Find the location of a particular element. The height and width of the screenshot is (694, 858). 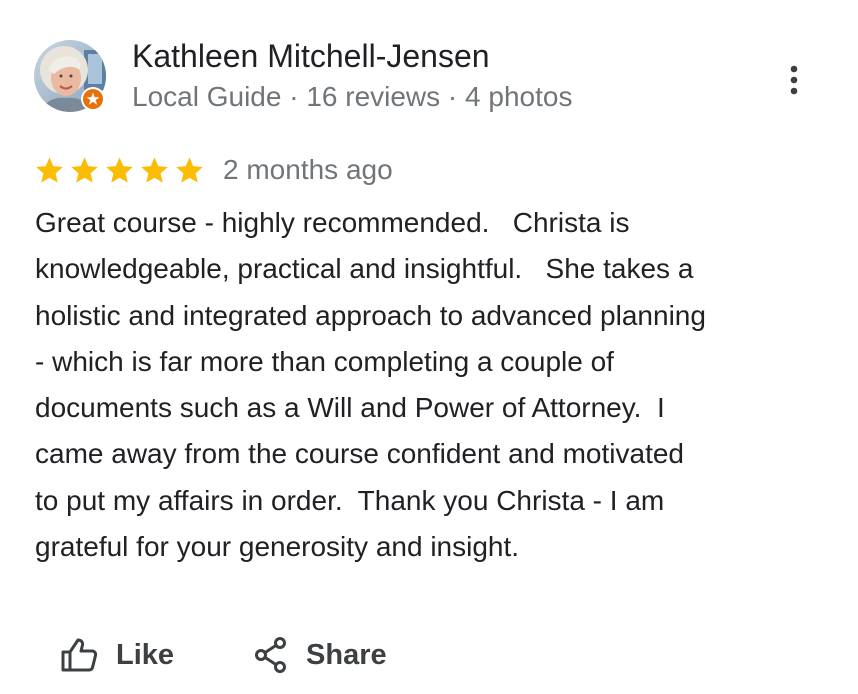

like-button: Like is located at coordinates (117, 655).